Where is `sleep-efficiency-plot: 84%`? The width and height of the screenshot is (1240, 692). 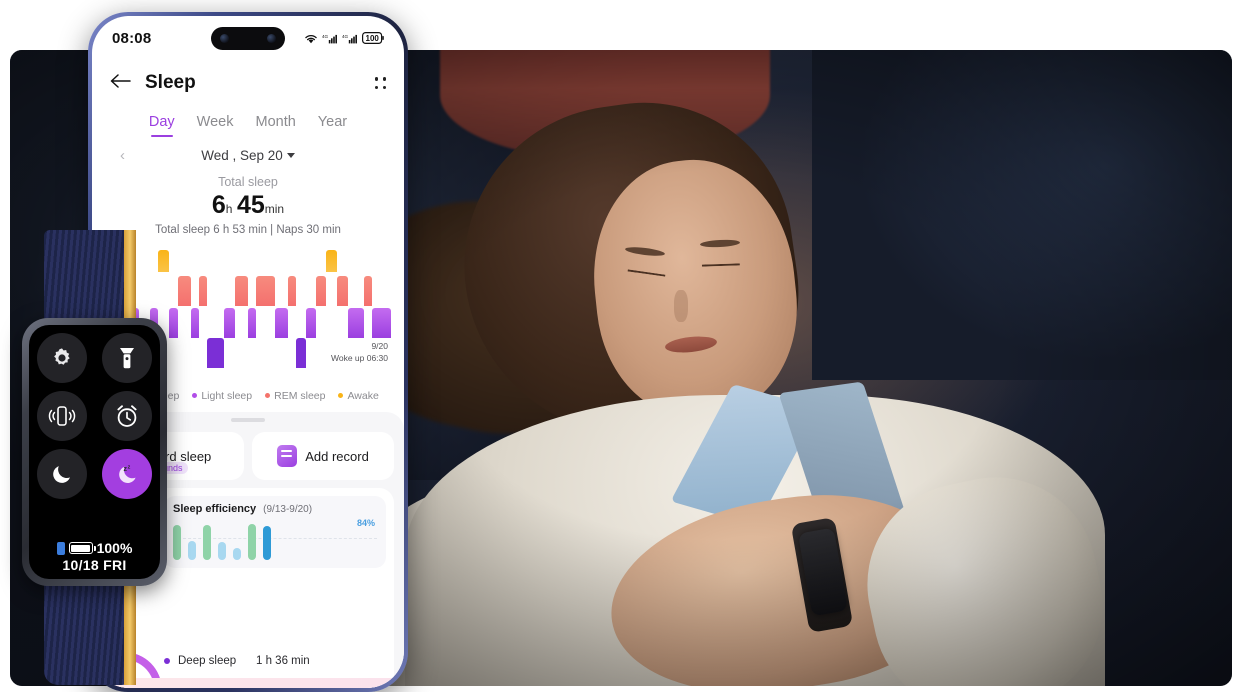
sleep-efficiency-plot: 84% is located at coordinates (275, 539).